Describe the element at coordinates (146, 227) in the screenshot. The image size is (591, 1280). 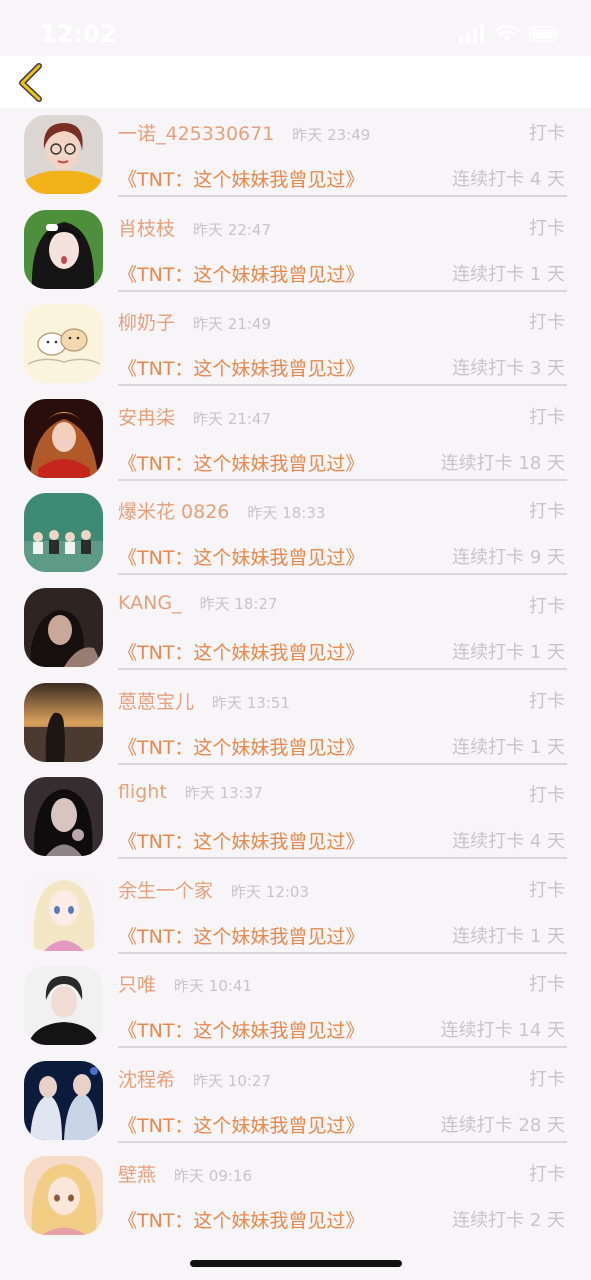
I see `user-name: 肖枝枝` at that location.